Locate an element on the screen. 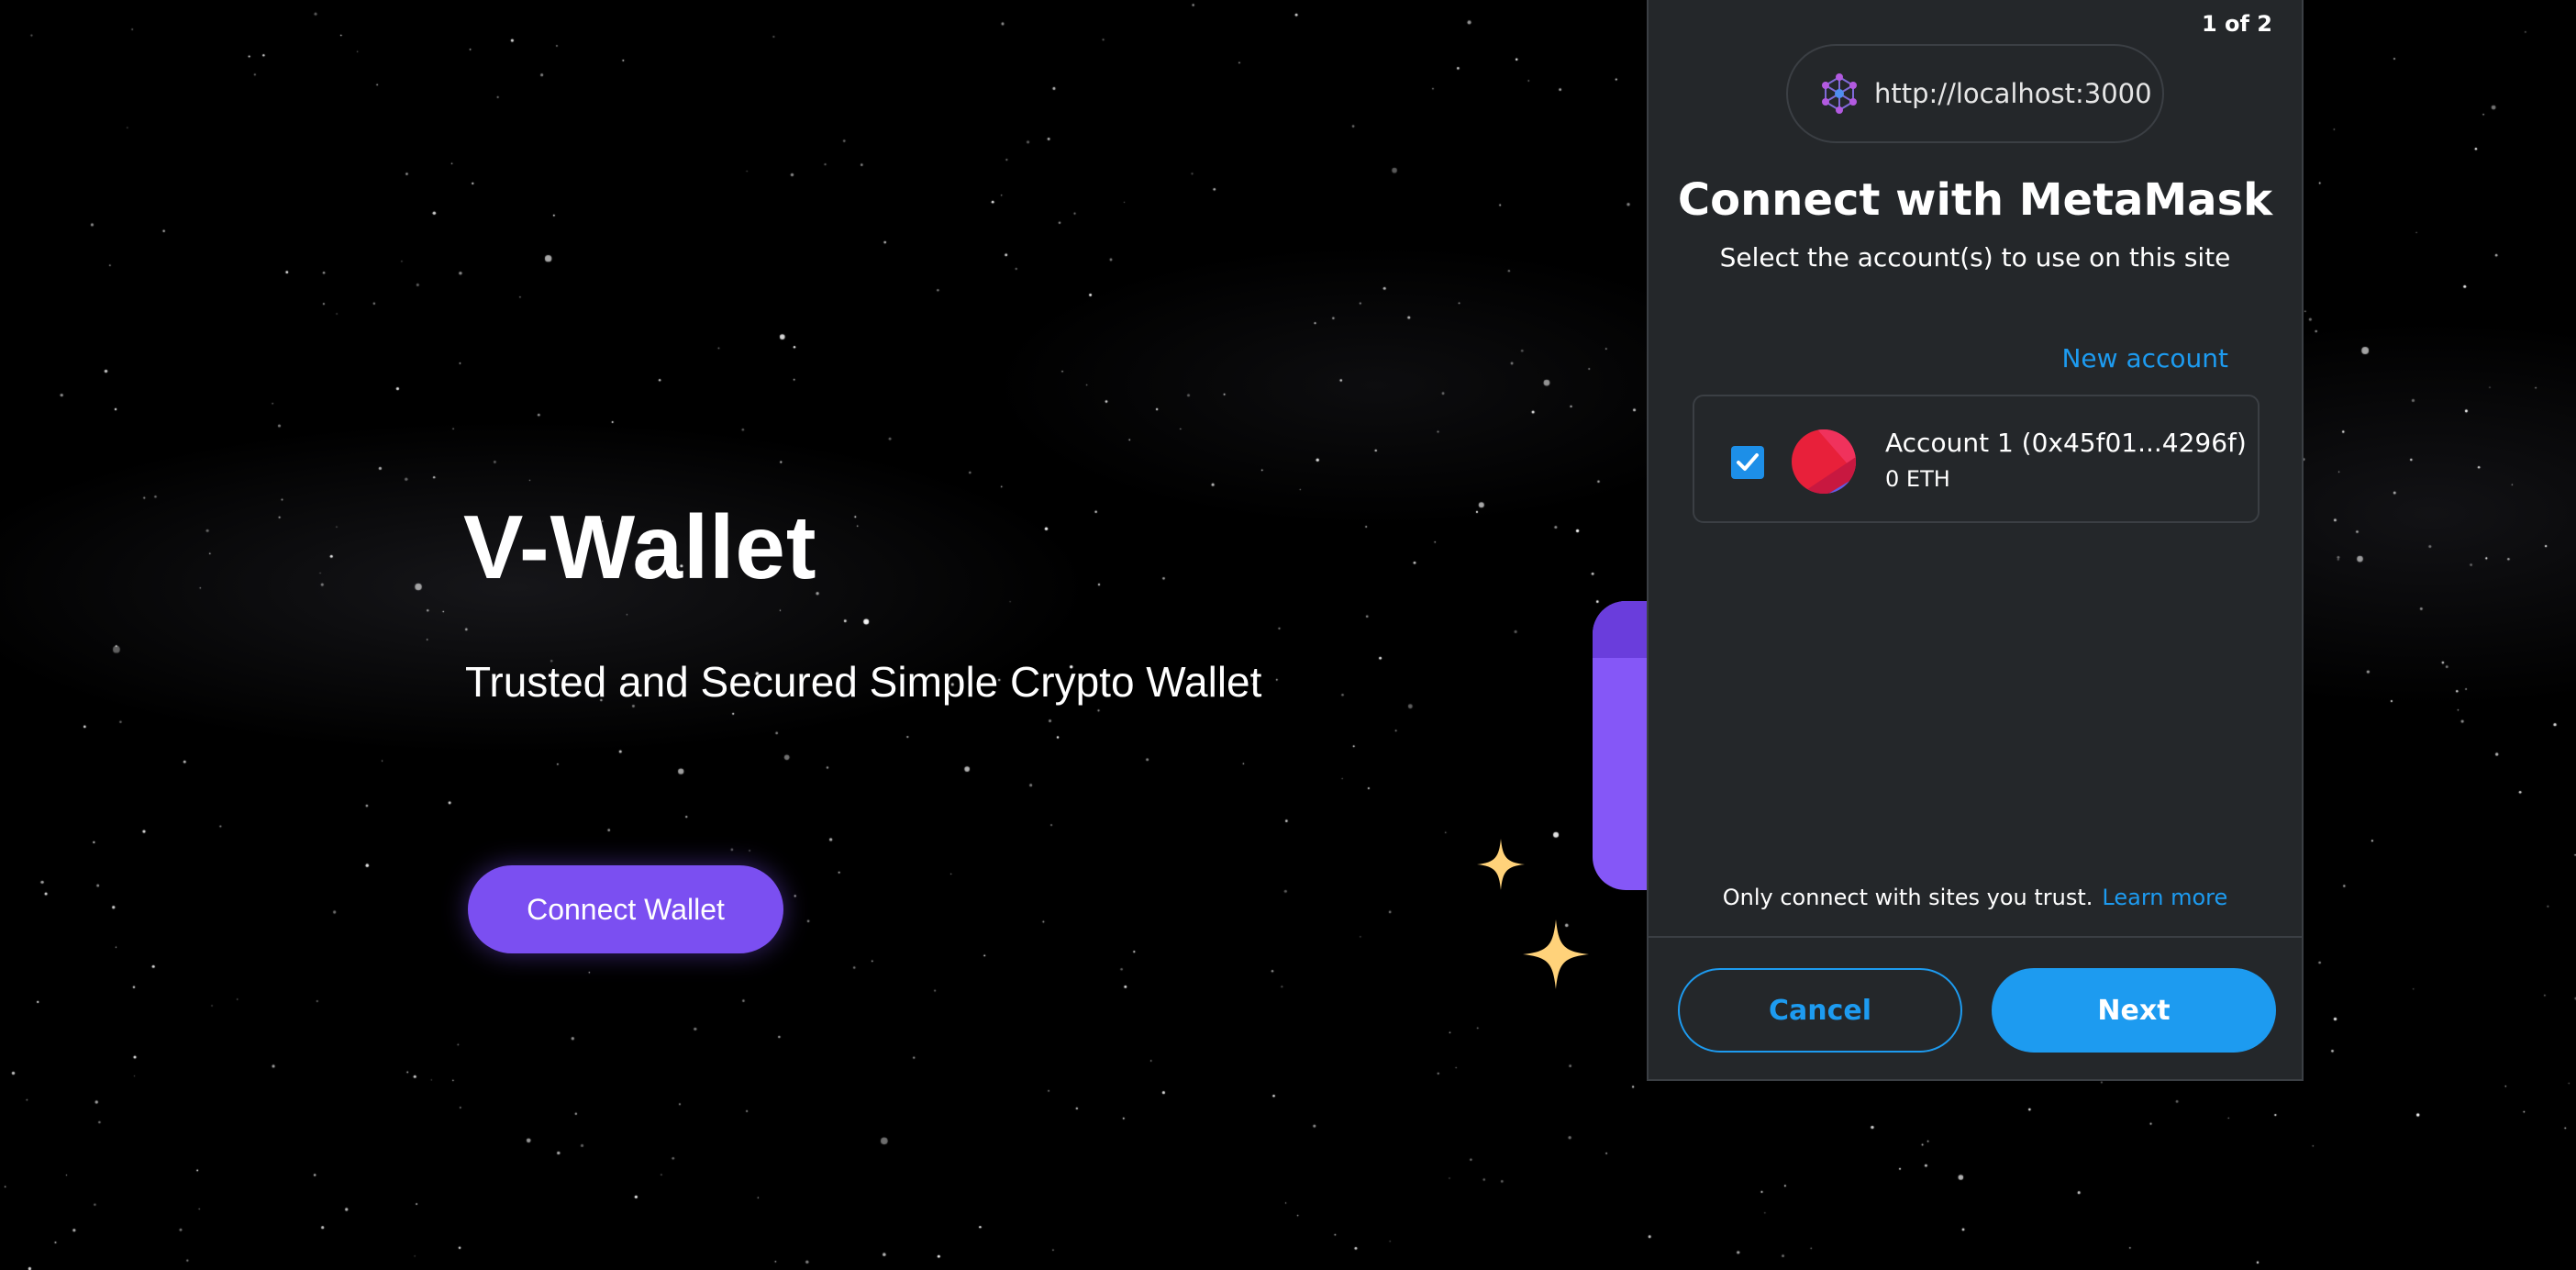 The height and width of the screenshot is (1270, 2576). hero-title: V-Wallet is located at coordinates (640, 546).